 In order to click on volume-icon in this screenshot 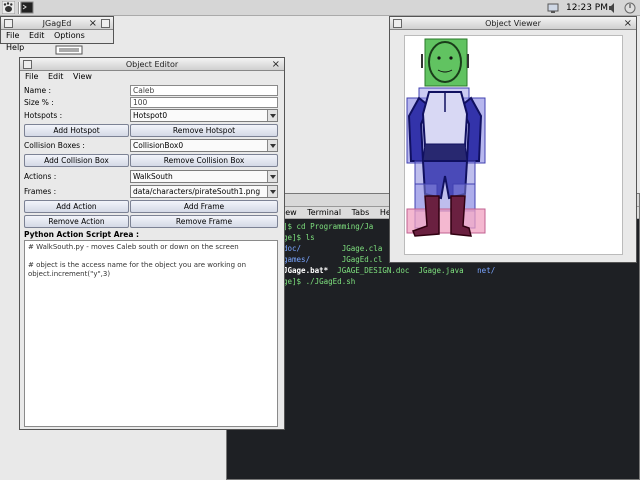, I will do `click(613, 8)`.